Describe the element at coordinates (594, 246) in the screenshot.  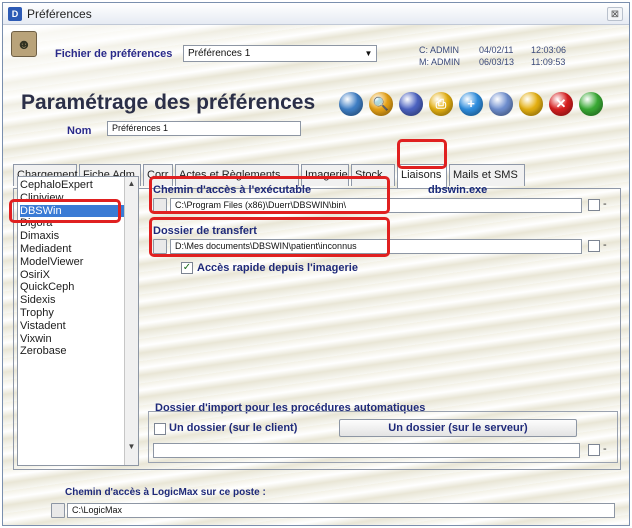
I see `transfer-folder-checkbox` at that location.